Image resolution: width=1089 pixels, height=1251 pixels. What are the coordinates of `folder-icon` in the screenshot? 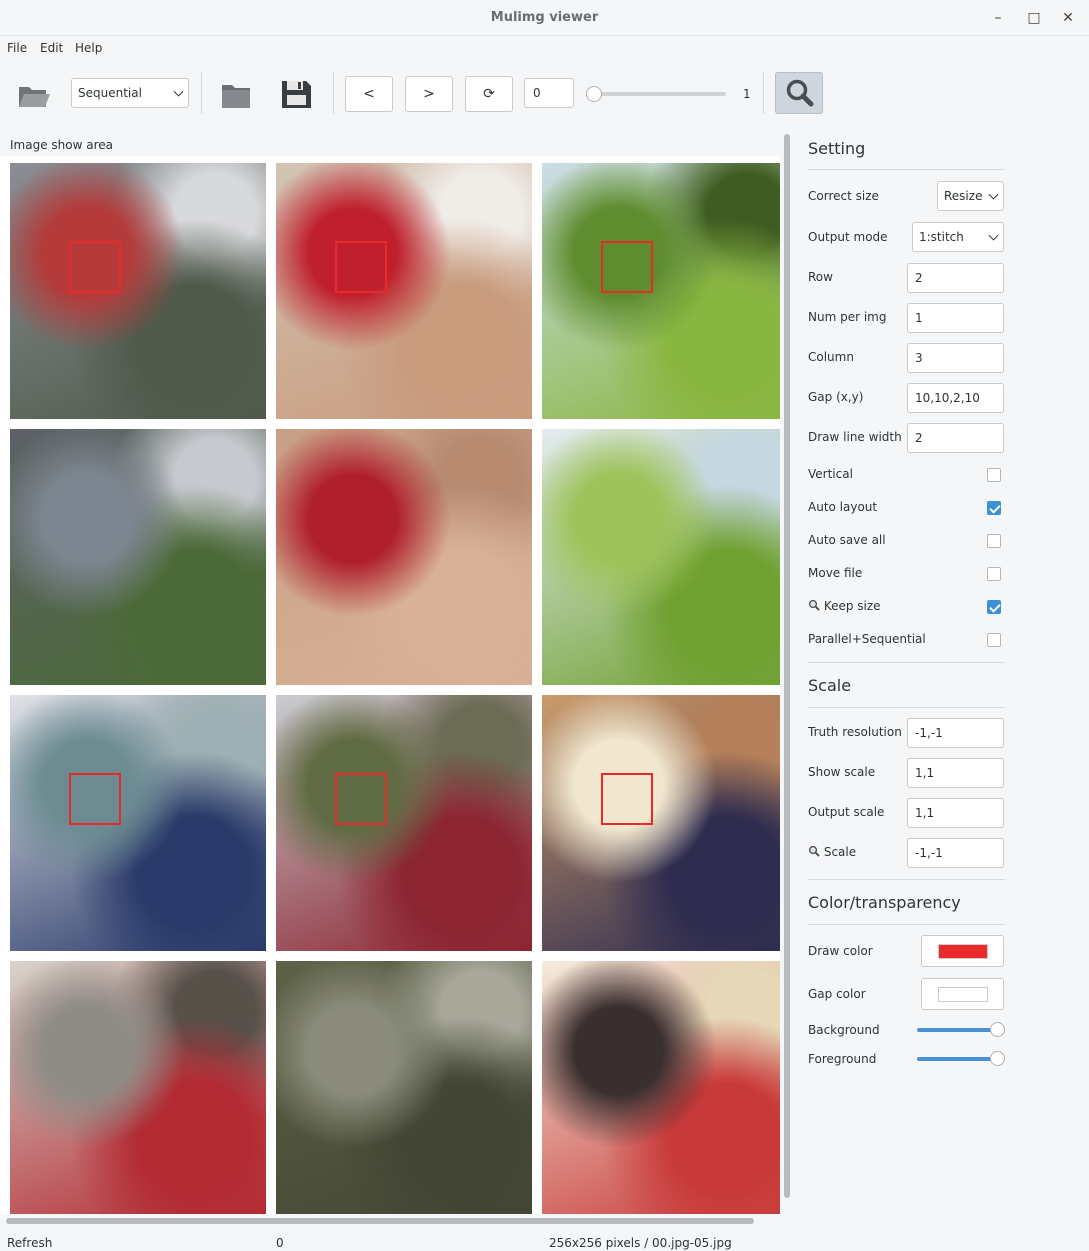 It's located at (236, 94).